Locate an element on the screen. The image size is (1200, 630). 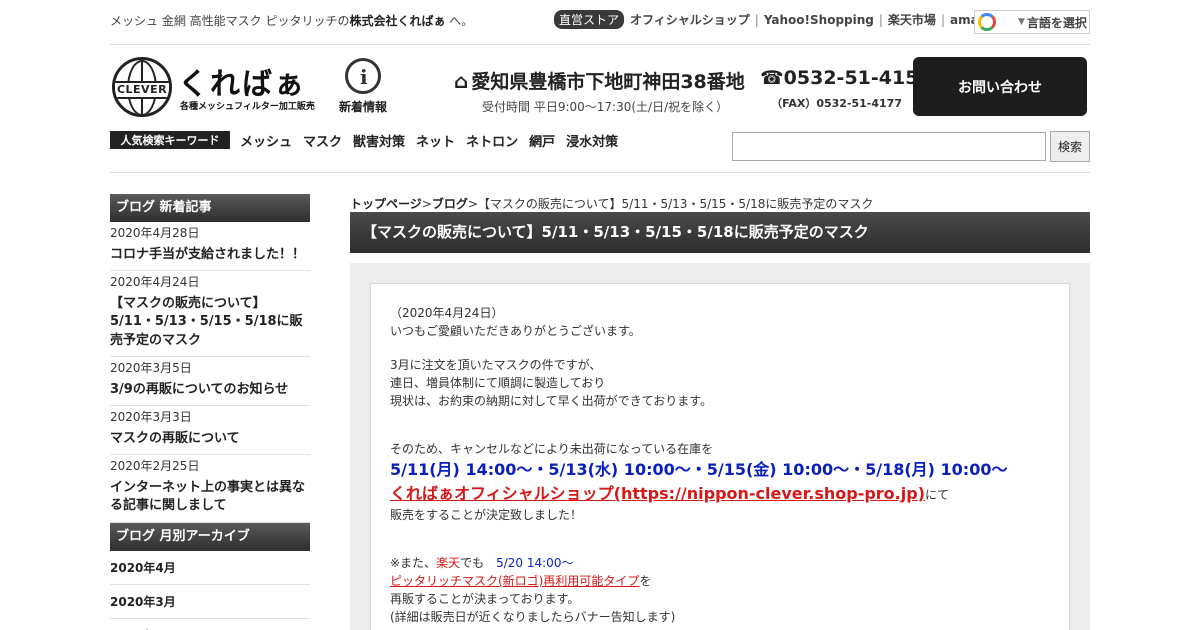
direct-store-badge: 直営ストア is located at coordinates (589, 19).